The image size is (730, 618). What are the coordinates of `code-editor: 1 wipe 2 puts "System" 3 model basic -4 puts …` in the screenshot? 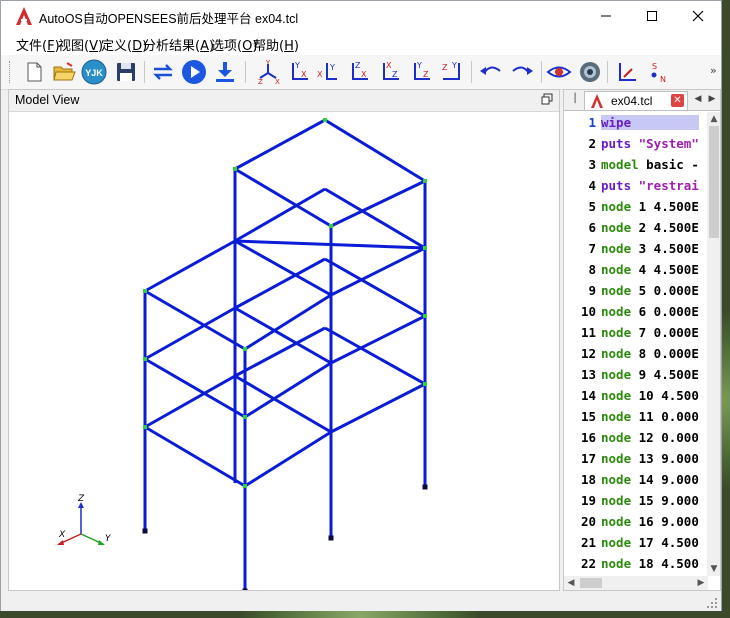 It's located at (636, 344).